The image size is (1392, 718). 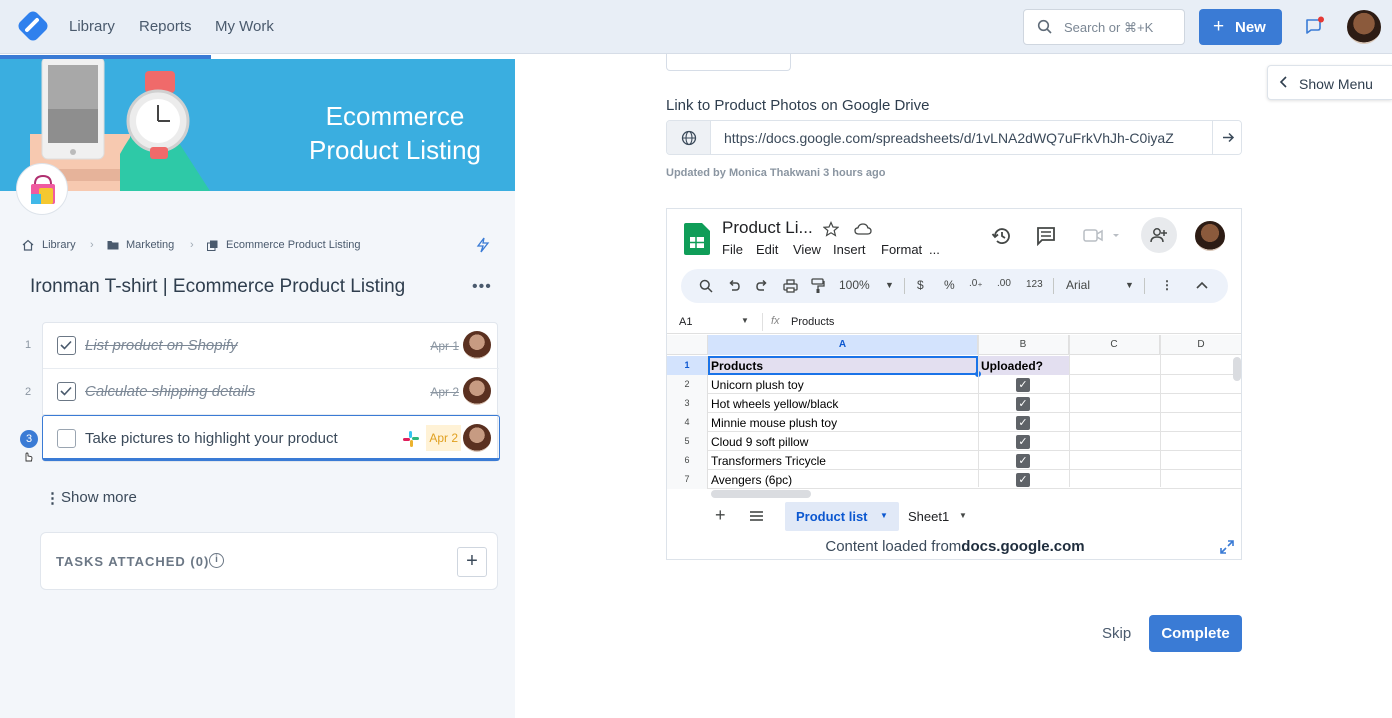 I want to click on nav-reports: Reports, so click(x=165, y=26).